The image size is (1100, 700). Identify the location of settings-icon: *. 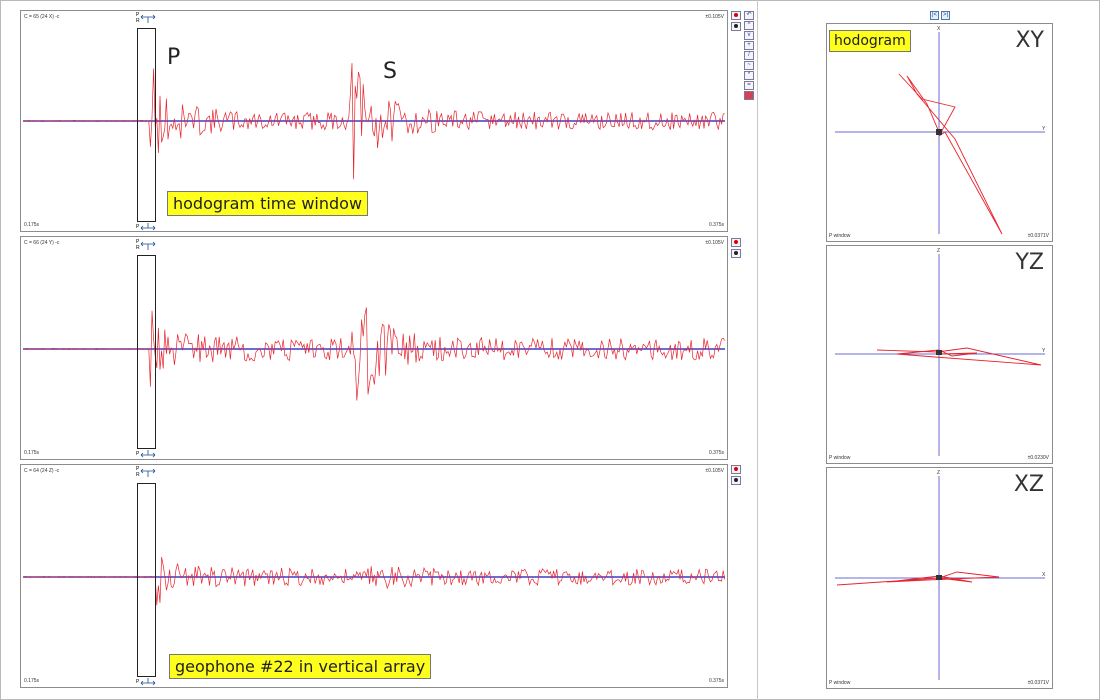
(749, 75).